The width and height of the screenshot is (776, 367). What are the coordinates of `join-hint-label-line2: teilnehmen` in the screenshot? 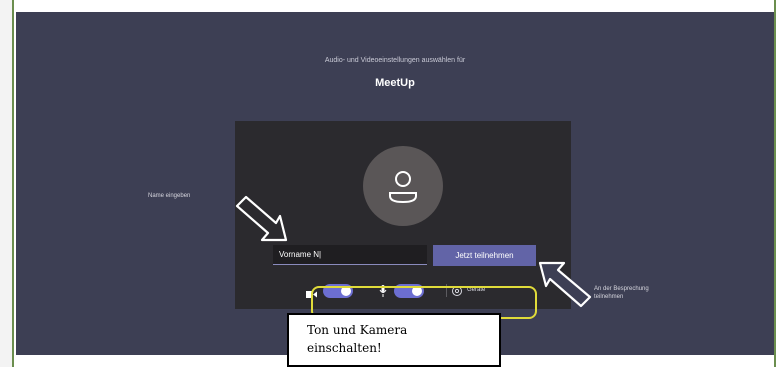 It's located at (609, 297).